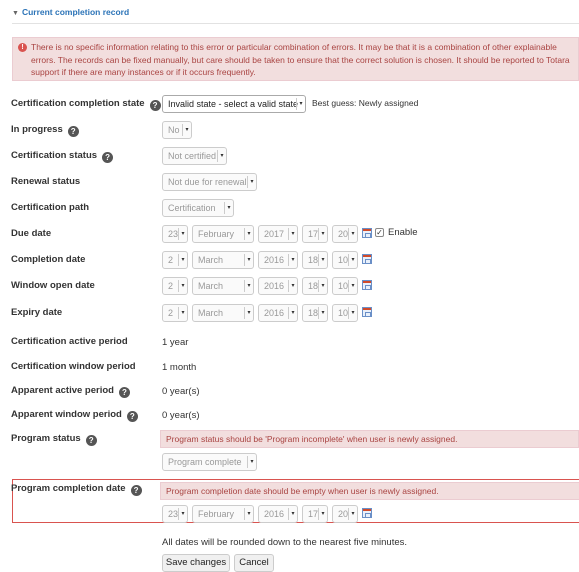 The height and width of the screenshot is (572, 579). Describe the element at coordinates (46, 438) in the screenshot. I see `program-status-label: Program status` at that location.